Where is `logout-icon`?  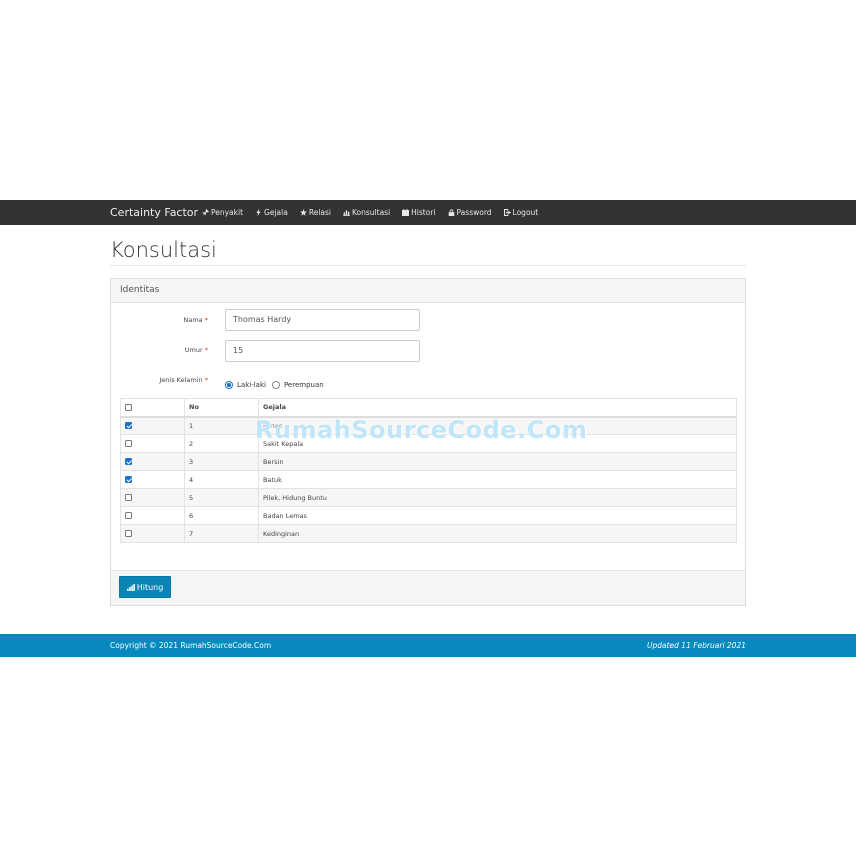 logout-icon is located at coordinates (507, 212).